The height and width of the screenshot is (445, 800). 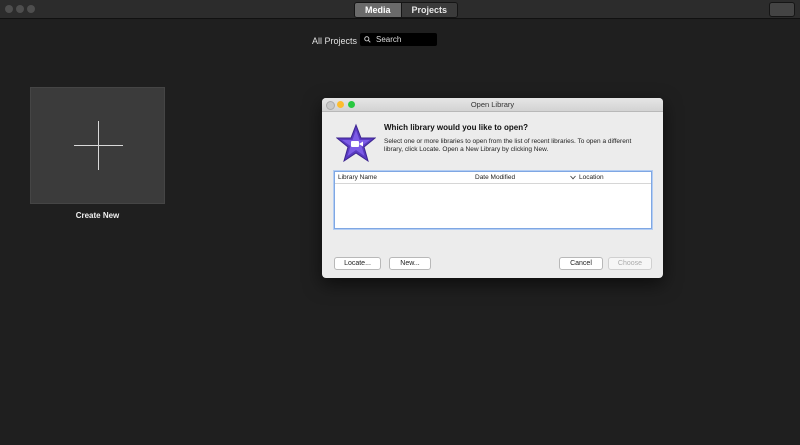 I want to click on search-icon, so click(x=367, y=39).